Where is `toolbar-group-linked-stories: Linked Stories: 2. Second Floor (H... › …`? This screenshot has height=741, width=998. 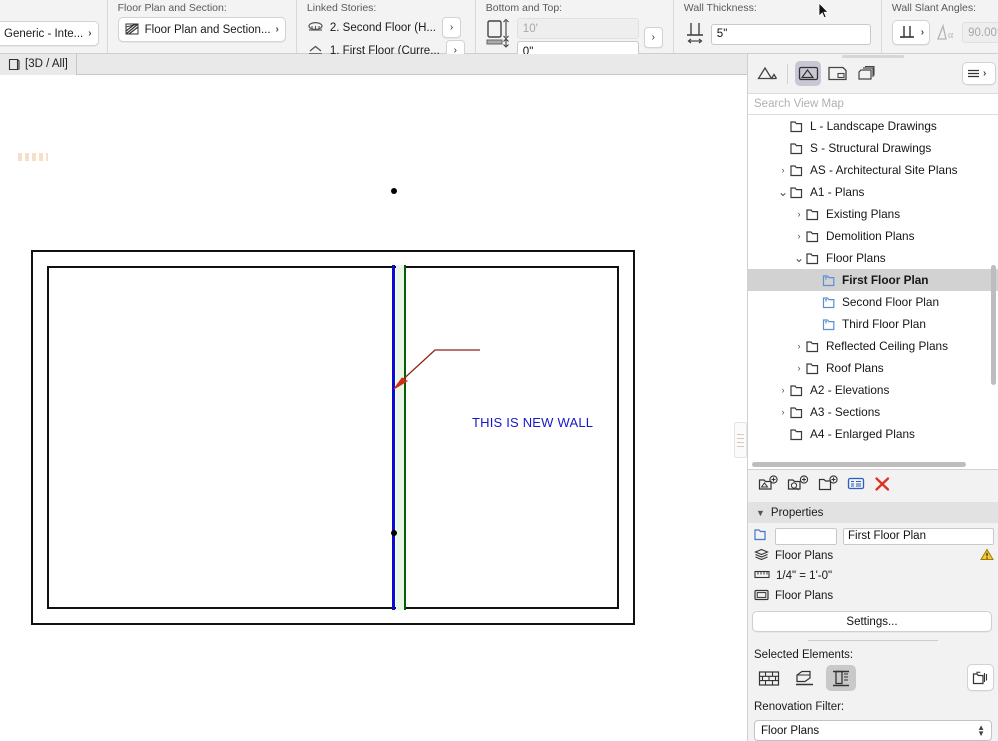 toolbar-group-linked-stories: Linked Stories: 2. Second Floor (H... › … is located at coordinates (386, 30).